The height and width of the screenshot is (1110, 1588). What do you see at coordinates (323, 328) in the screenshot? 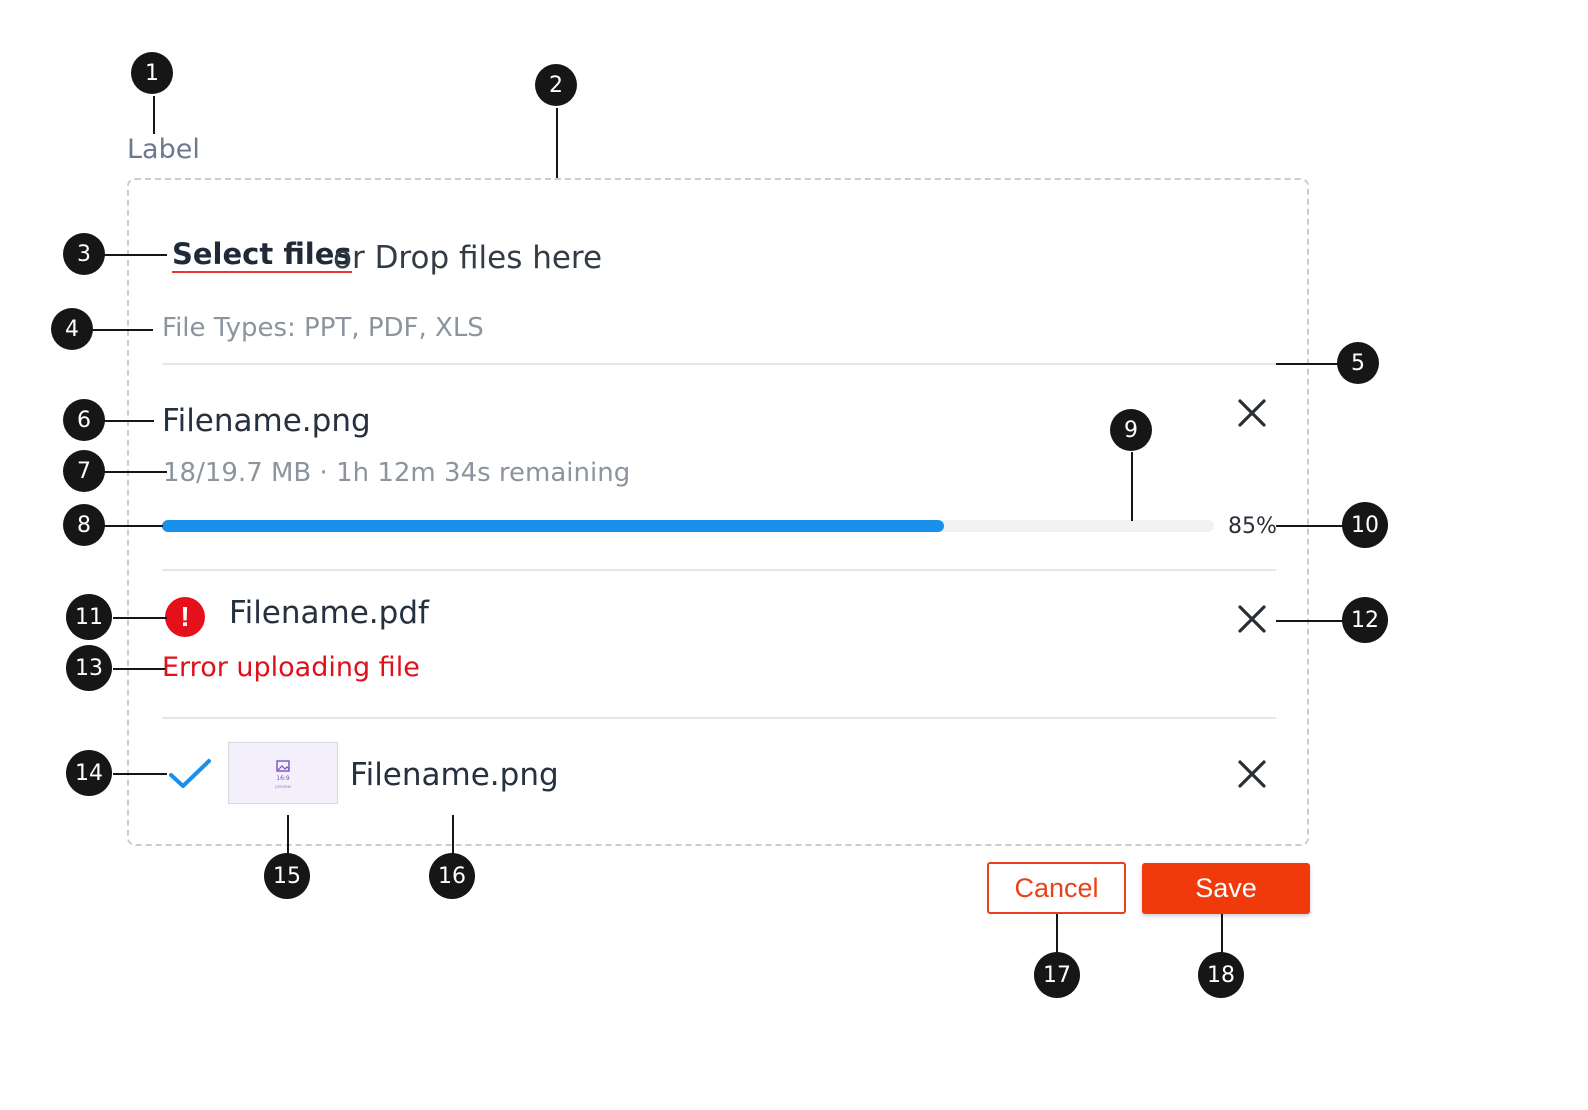
I see `file-types-hint: File Types: PPT, PDF, XLS` at bounding box center [323, 328].